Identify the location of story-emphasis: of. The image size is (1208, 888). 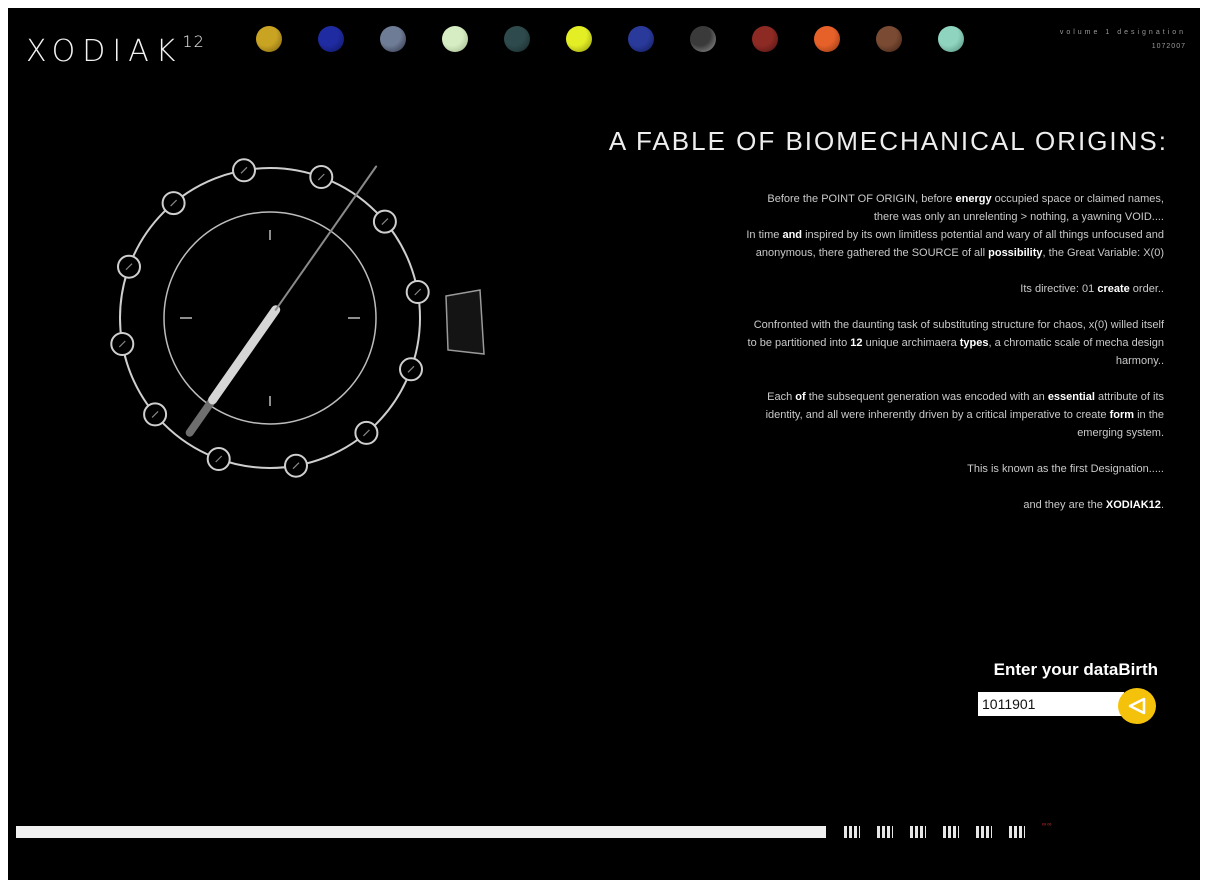
(800, 397).